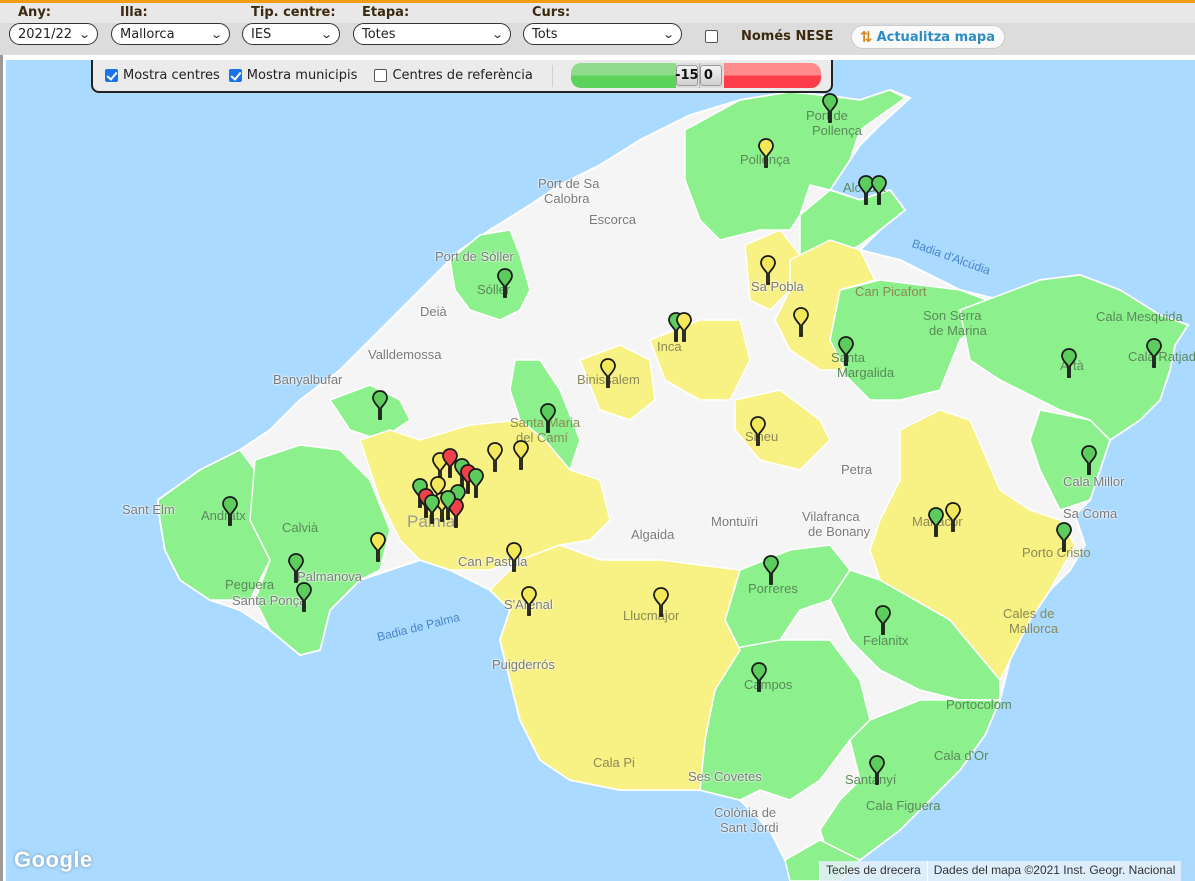 The width and height of the screenshot is (1195, 881). I want to click on centre-type-value: IES, so click(261, 34).